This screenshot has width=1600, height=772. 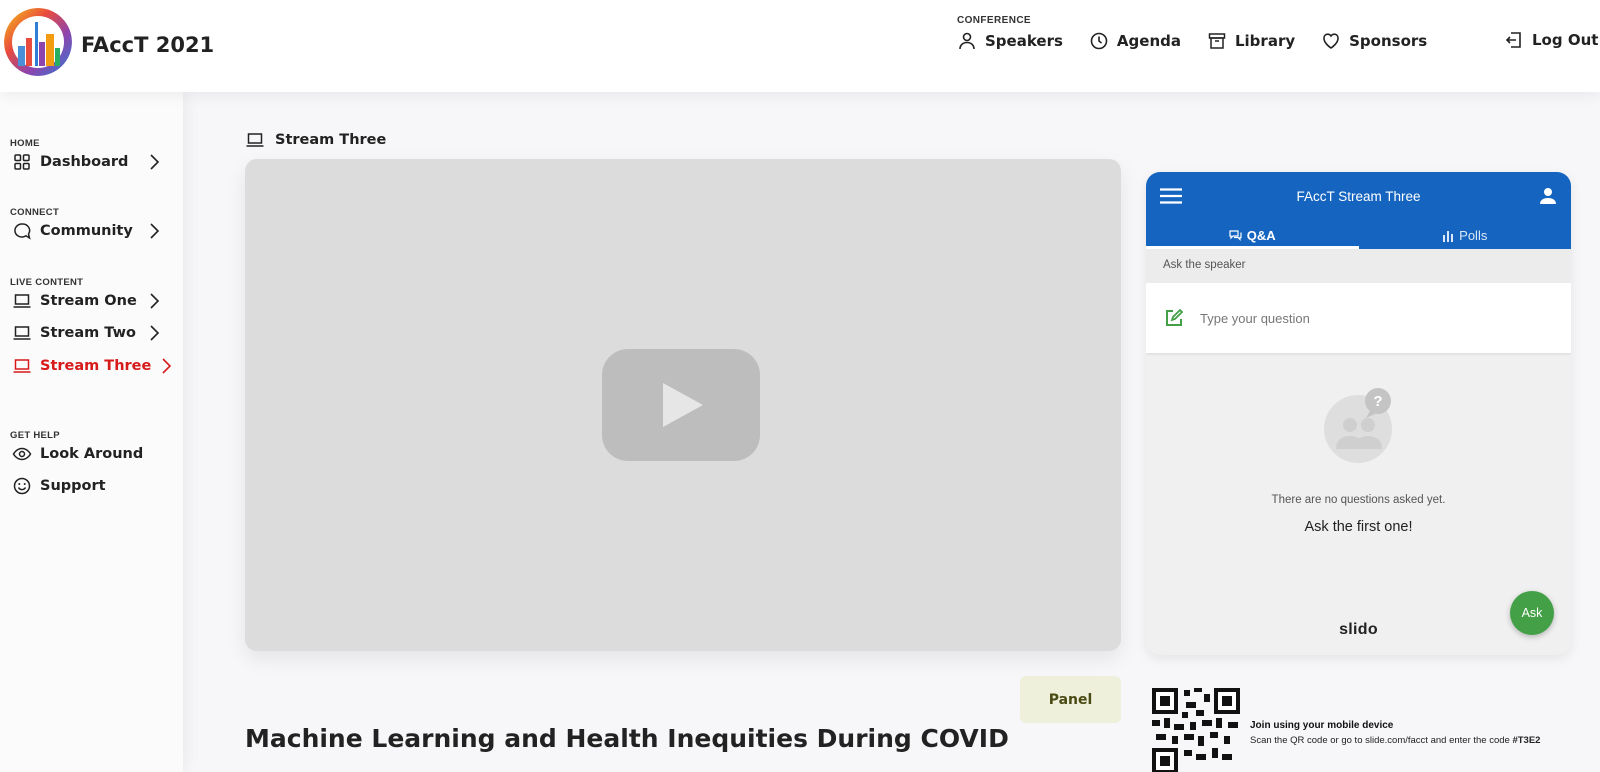 I want to click on archive-icon, so click(x=1217, y=41).